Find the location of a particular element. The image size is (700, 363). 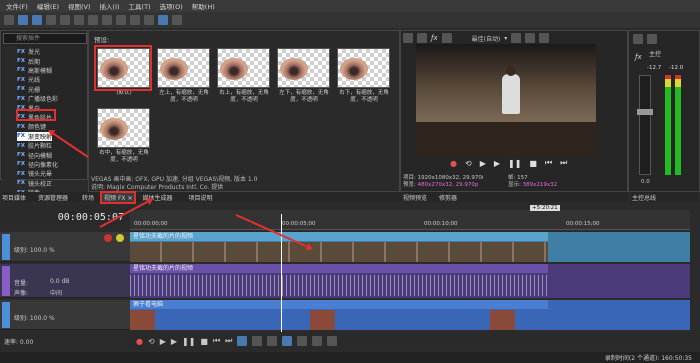

external-monitor-icon is located at coordinates (422, 38).